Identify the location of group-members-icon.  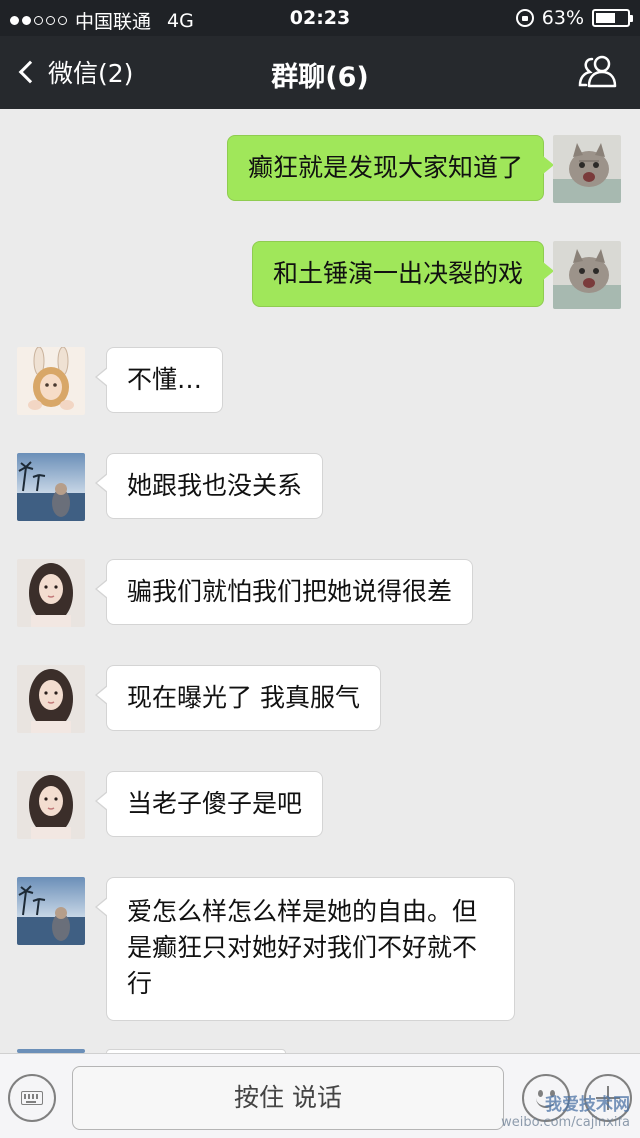
(598, 71).